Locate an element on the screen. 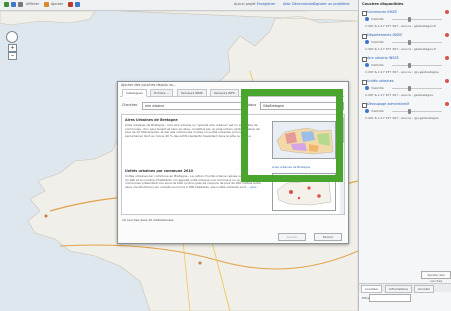  highlight-box is located at coordinates (292, 135).